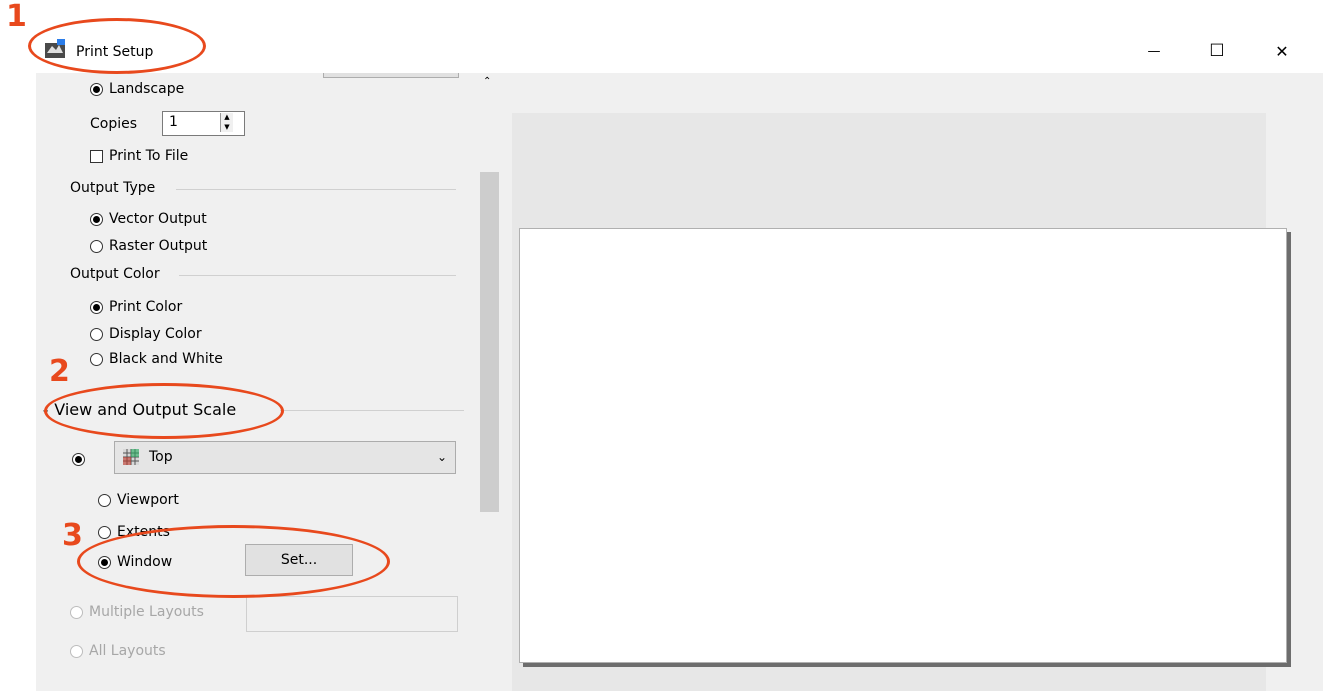 The height and width of the screenshot is (691, 1323). Describe the element at coordinates (96, 156) in the screenshot. I see `print-to-file-checkbox` at that location.